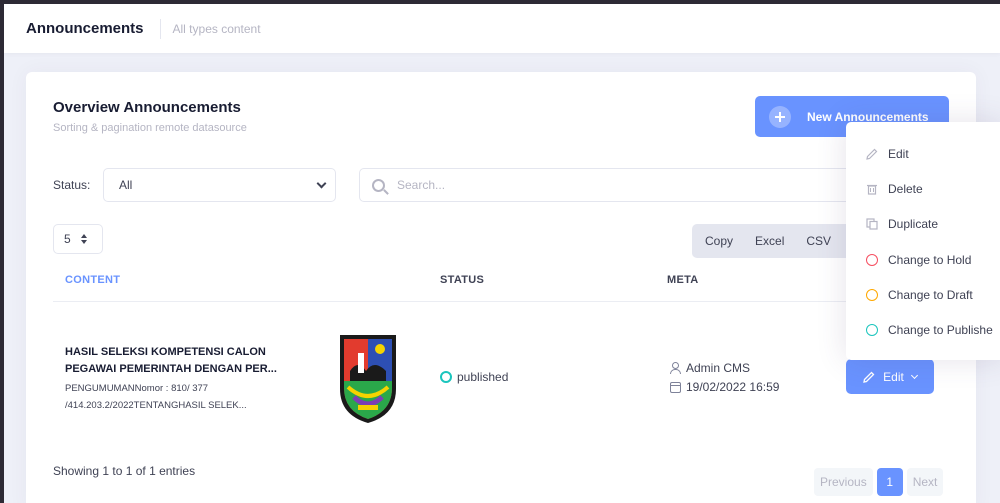 This screenshot has height=503, width=1000. Describe the element at coordinates (913, 223) in the screenshot. I see `menu-item-label: Duplicate` at that location.